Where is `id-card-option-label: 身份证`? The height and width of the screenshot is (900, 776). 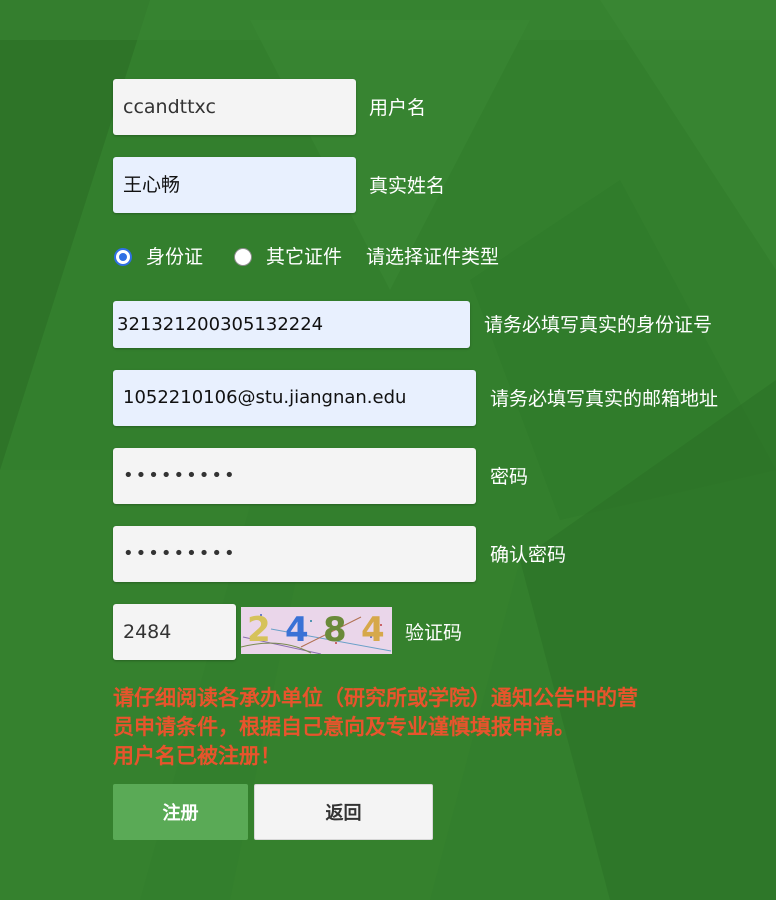 id-card-option-label: 身份证 is located at coordinates (175, 257).